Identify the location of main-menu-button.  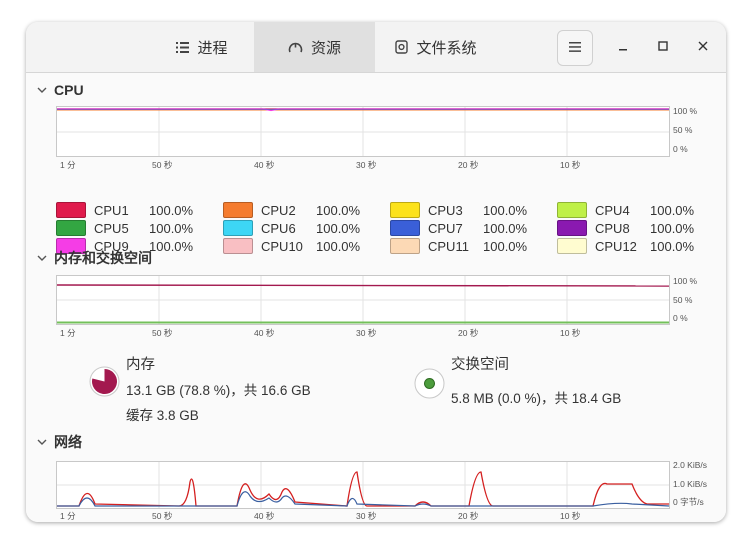
(575, 48).